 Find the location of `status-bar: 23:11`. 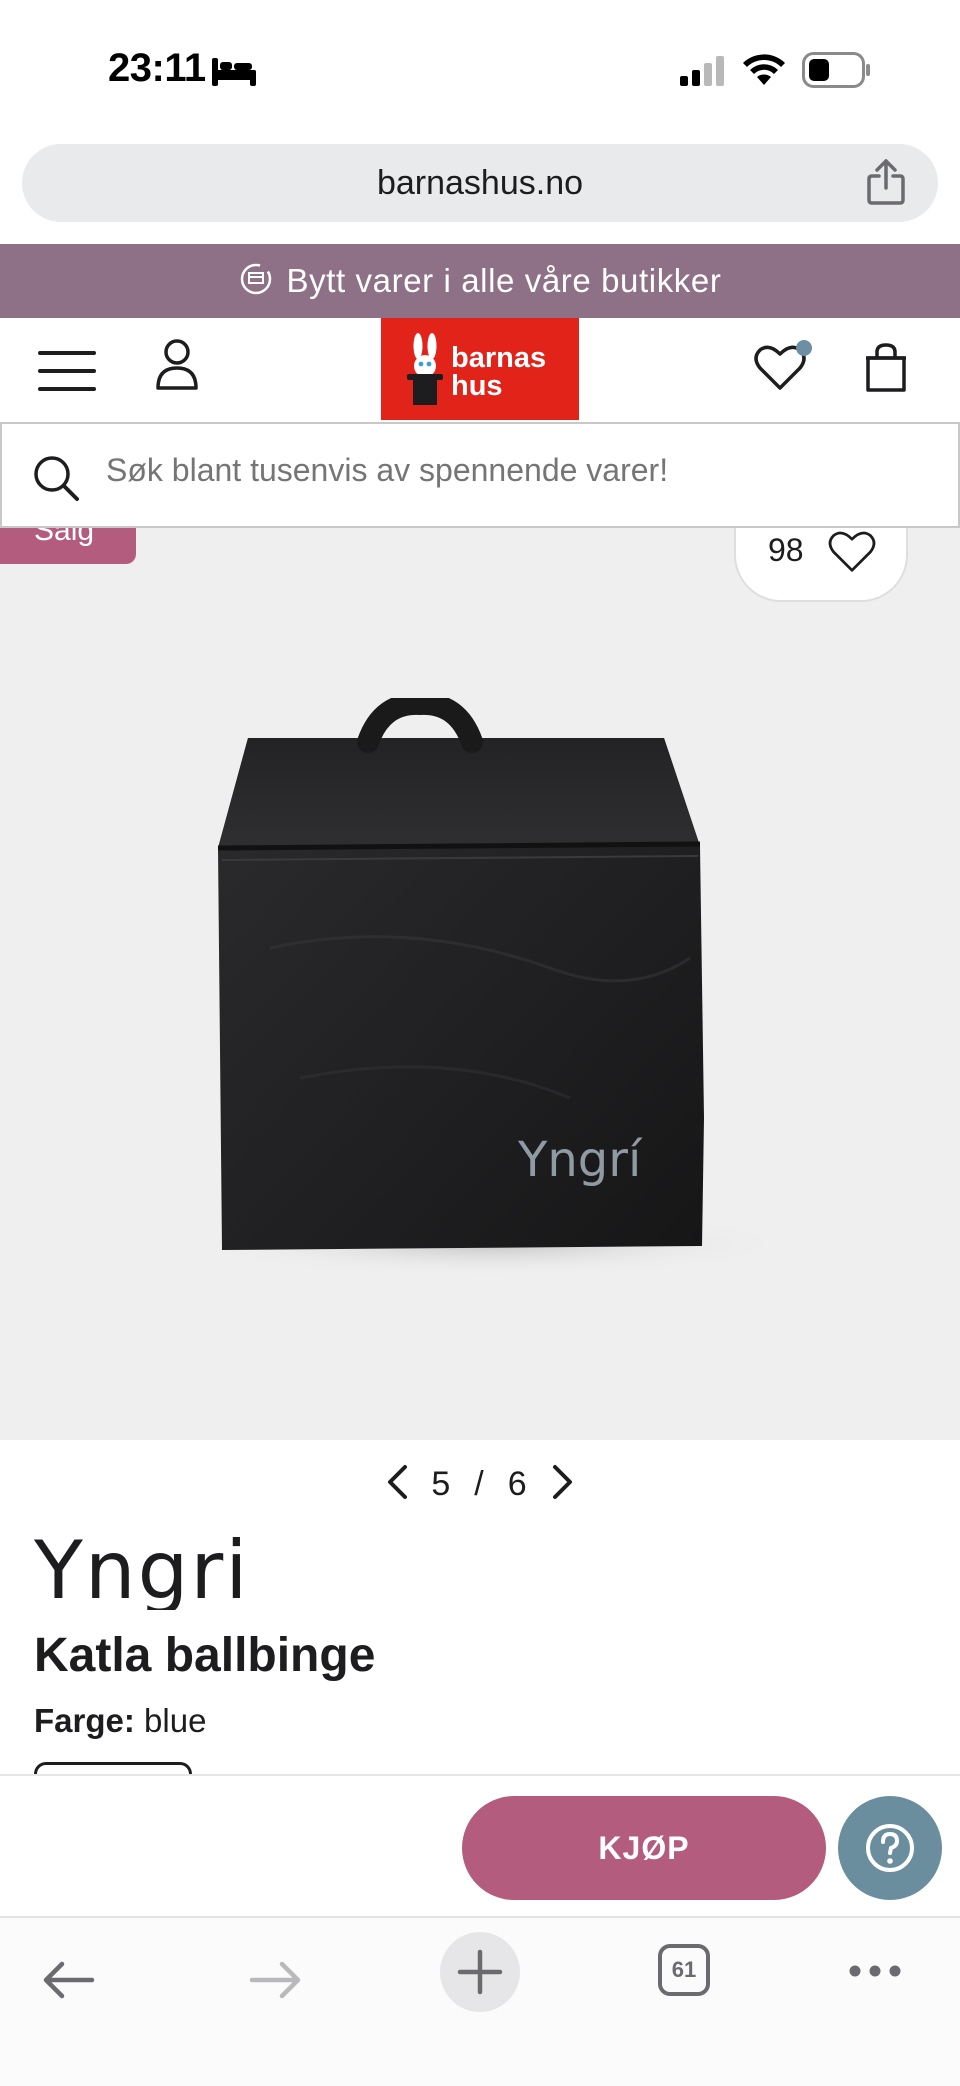

status-bar: 23:11 is located at coordinates (480, 70).